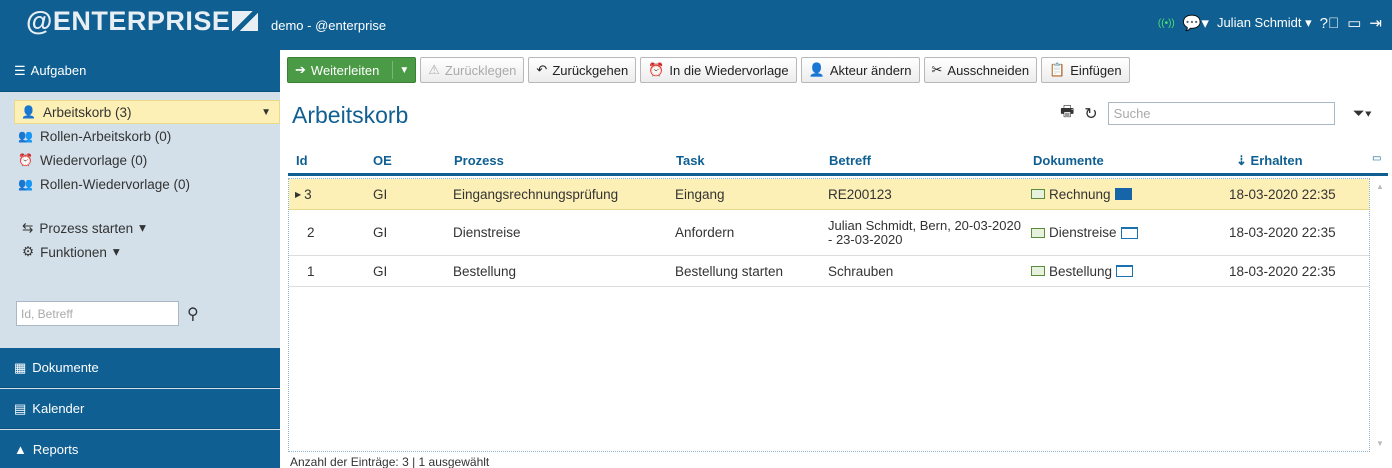 This screenshot has height=468, width=1392. Describe the element at coordinates (140, 252) in the screenshot. I see `functions-menu: ⚙ Funktionen ▾` at that location.